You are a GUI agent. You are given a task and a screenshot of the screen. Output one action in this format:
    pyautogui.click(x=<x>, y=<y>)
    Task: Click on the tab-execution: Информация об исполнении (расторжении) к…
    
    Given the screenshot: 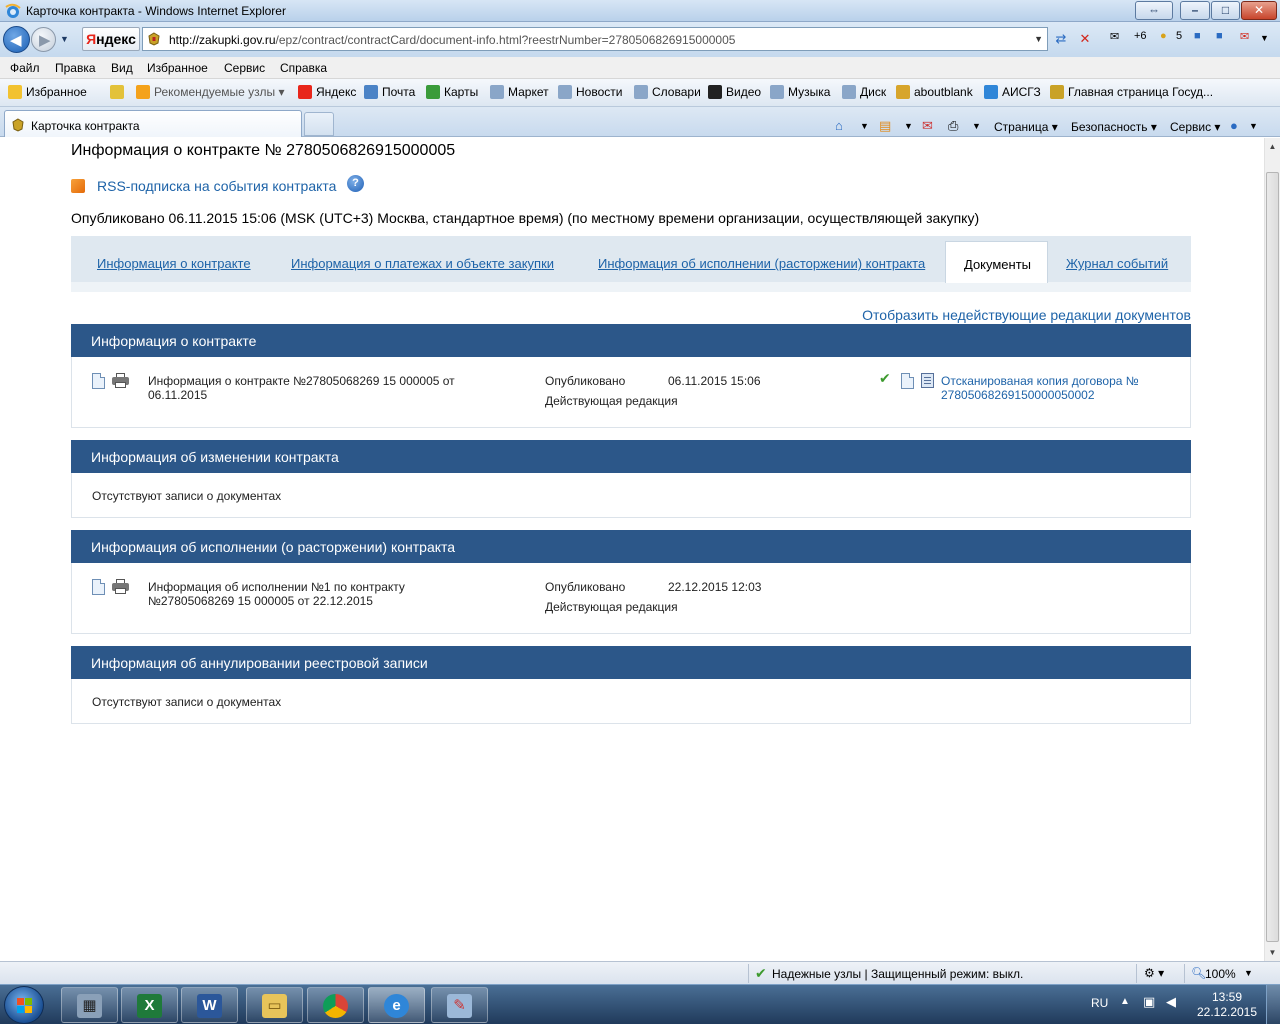 What is the action you would take?
    pyautogui.click(x=761, y=263)
    